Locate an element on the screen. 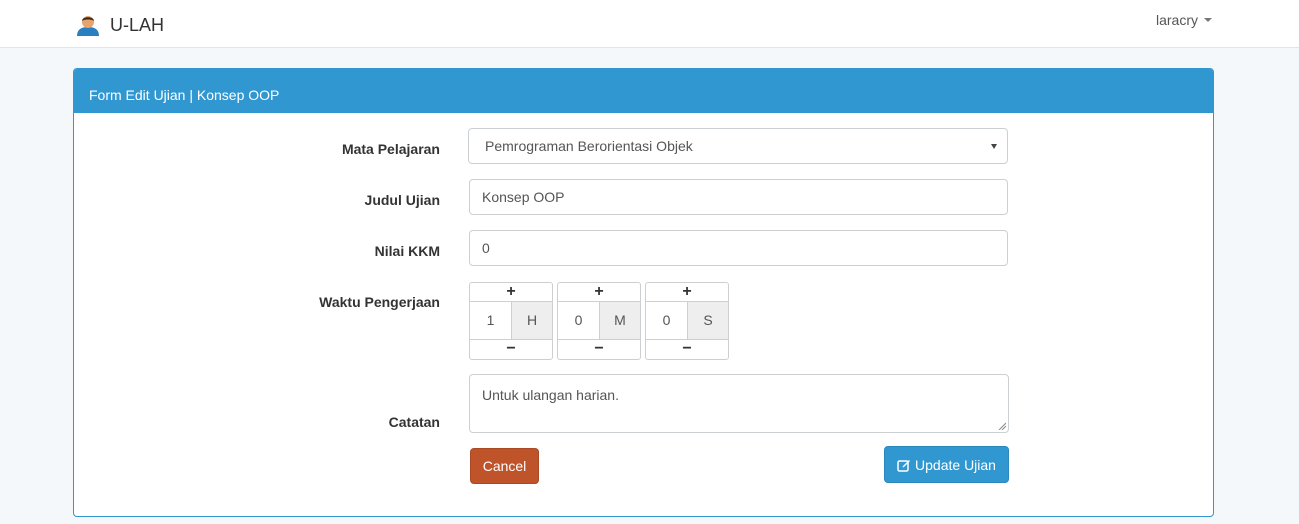  brand-link: U-LAH is located at coordinates (119, 25).